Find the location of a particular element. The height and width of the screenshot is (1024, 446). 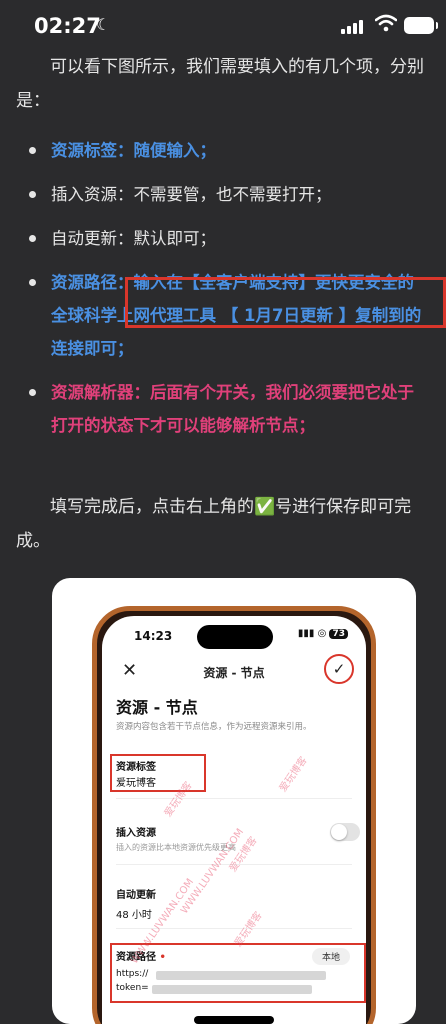

phone-heading: 资源 - 节点 is located at coordinates (157, 707).